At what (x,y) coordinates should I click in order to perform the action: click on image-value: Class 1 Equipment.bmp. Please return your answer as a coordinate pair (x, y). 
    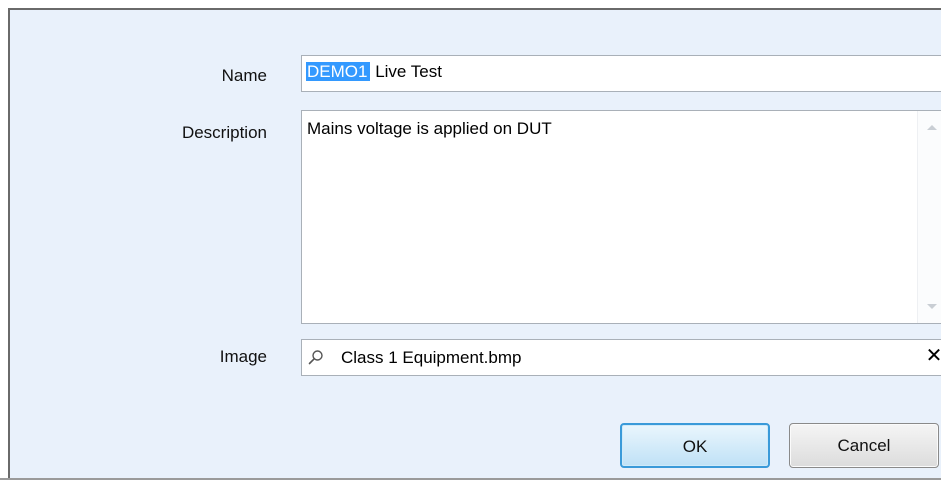
    Looking at the image, I should click on (431, 357).